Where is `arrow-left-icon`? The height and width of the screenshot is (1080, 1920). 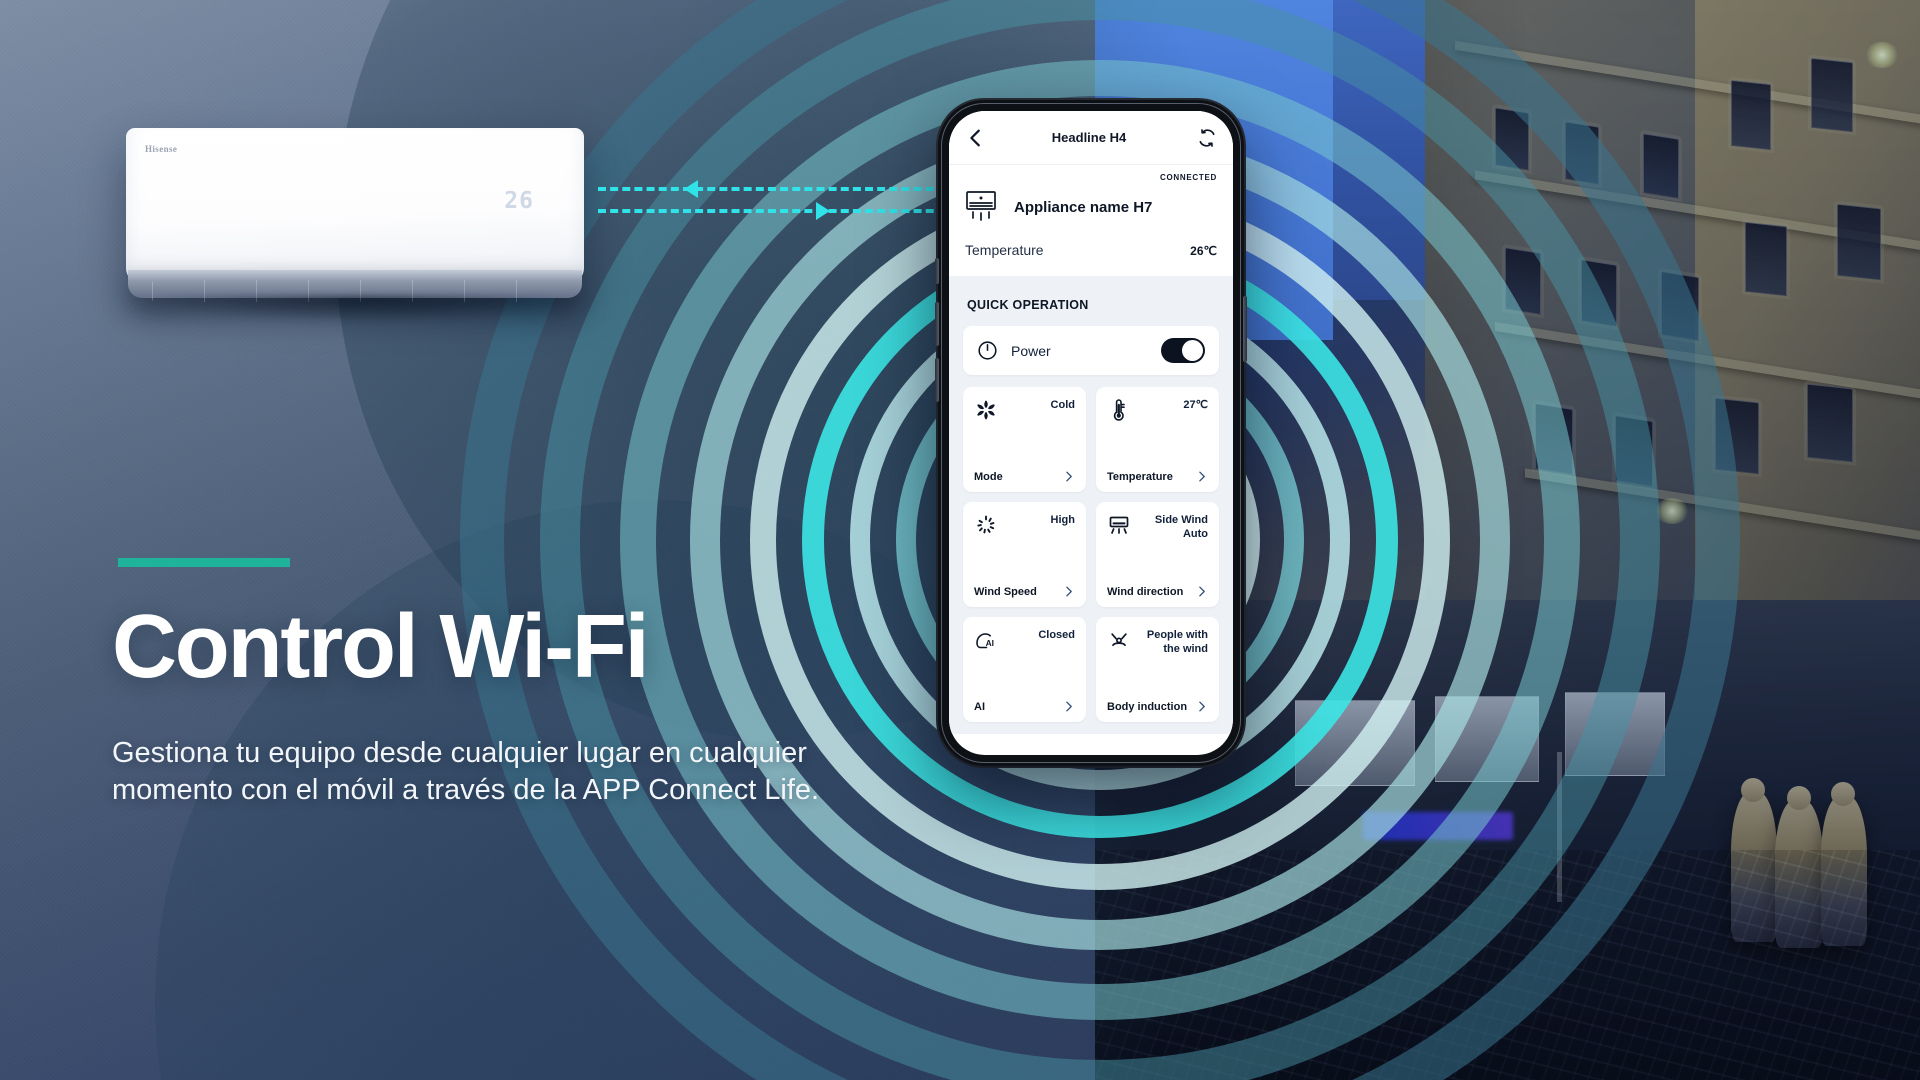 arrow-left-icon is located at coordinates (691, 189).